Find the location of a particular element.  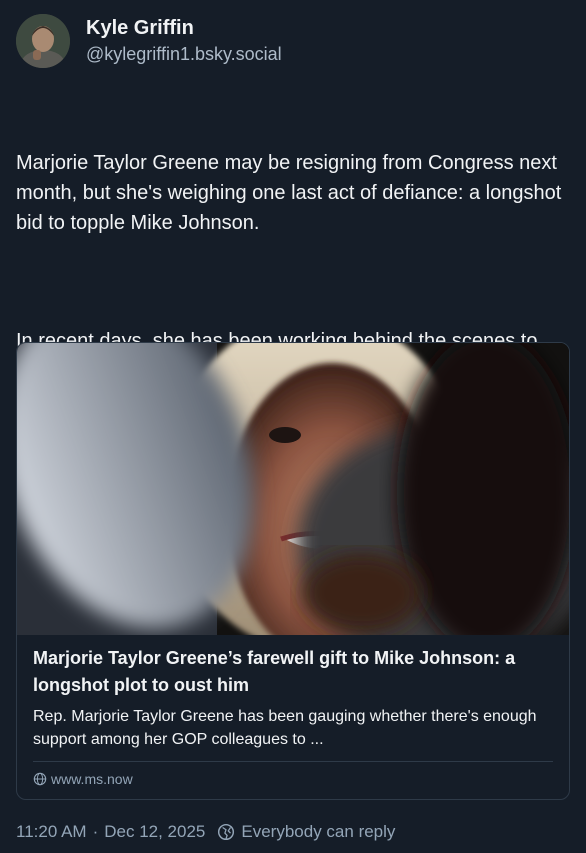

reply-setting-text: Everybody can reply is located at coordinates (318, 831).